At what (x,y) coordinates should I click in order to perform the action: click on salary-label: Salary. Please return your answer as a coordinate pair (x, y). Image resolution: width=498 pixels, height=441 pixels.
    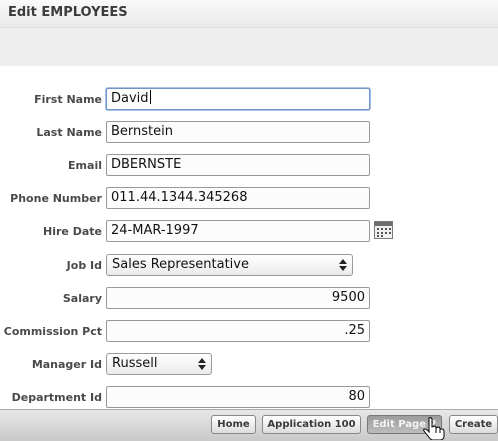
    Looking at the image, I should click on (82, 298).